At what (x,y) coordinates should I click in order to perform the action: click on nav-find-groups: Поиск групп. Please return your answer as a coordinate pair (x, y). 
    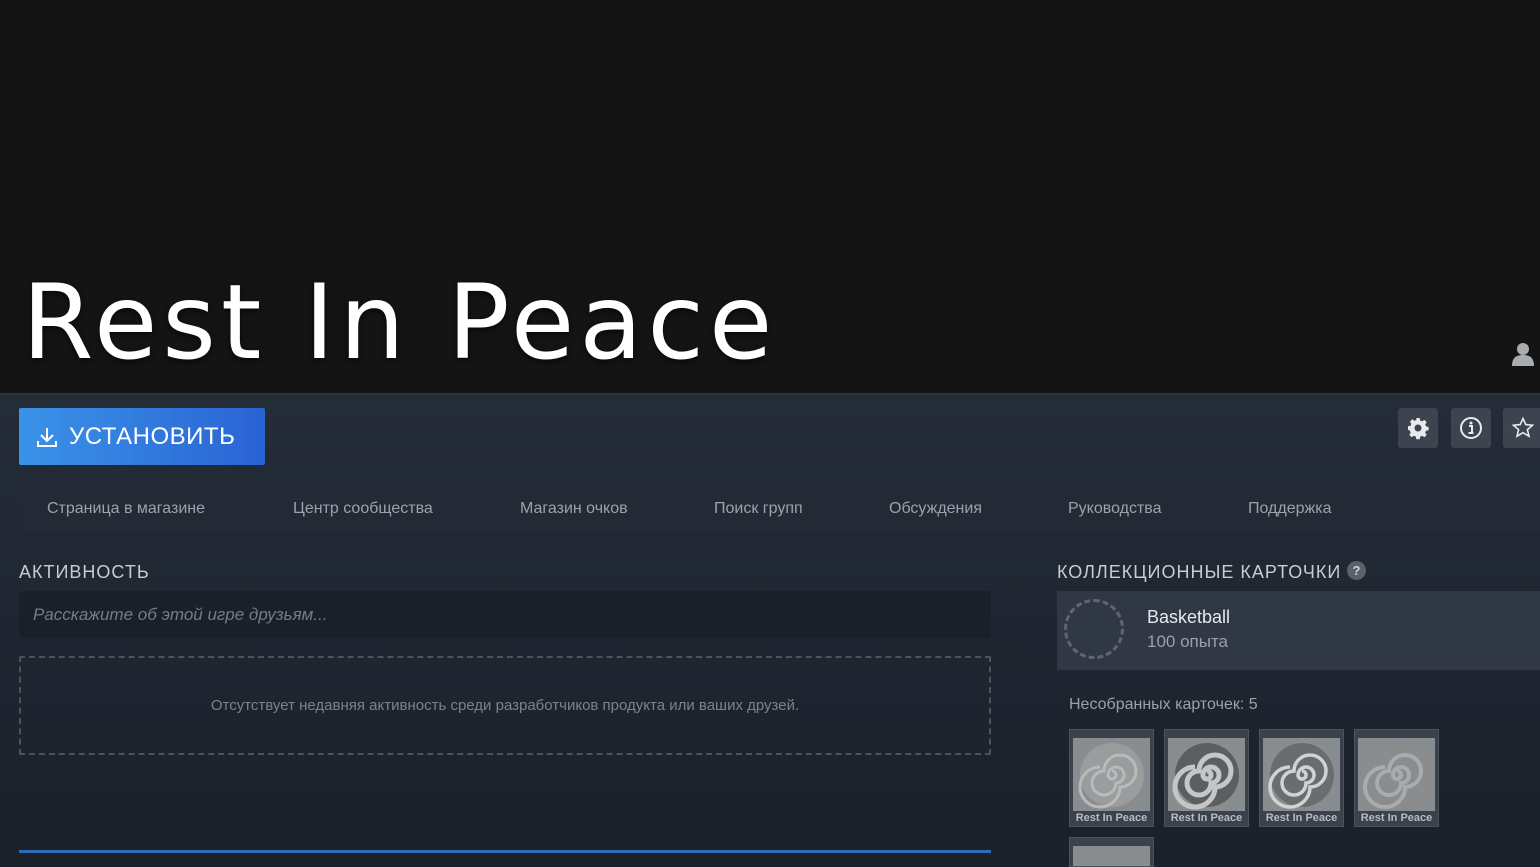
    Looking at the image, I should click on (758, 509).